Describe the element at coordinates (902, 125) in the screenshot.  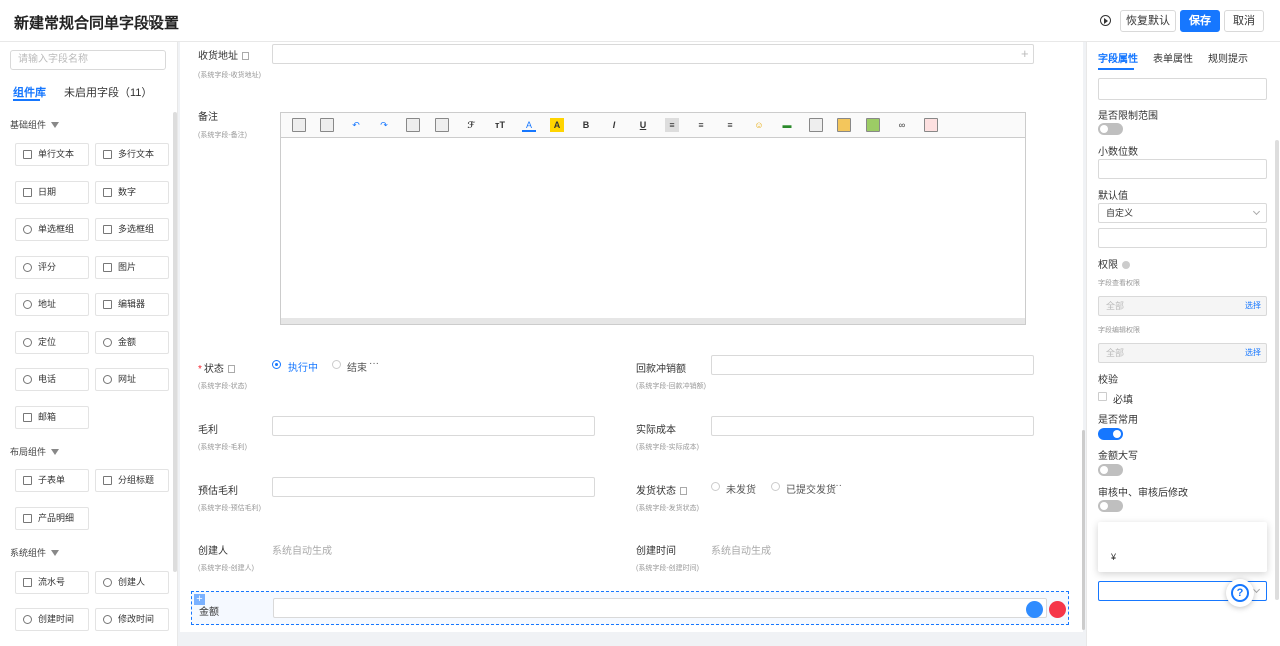
I see `link-icon: ∞` at that location.